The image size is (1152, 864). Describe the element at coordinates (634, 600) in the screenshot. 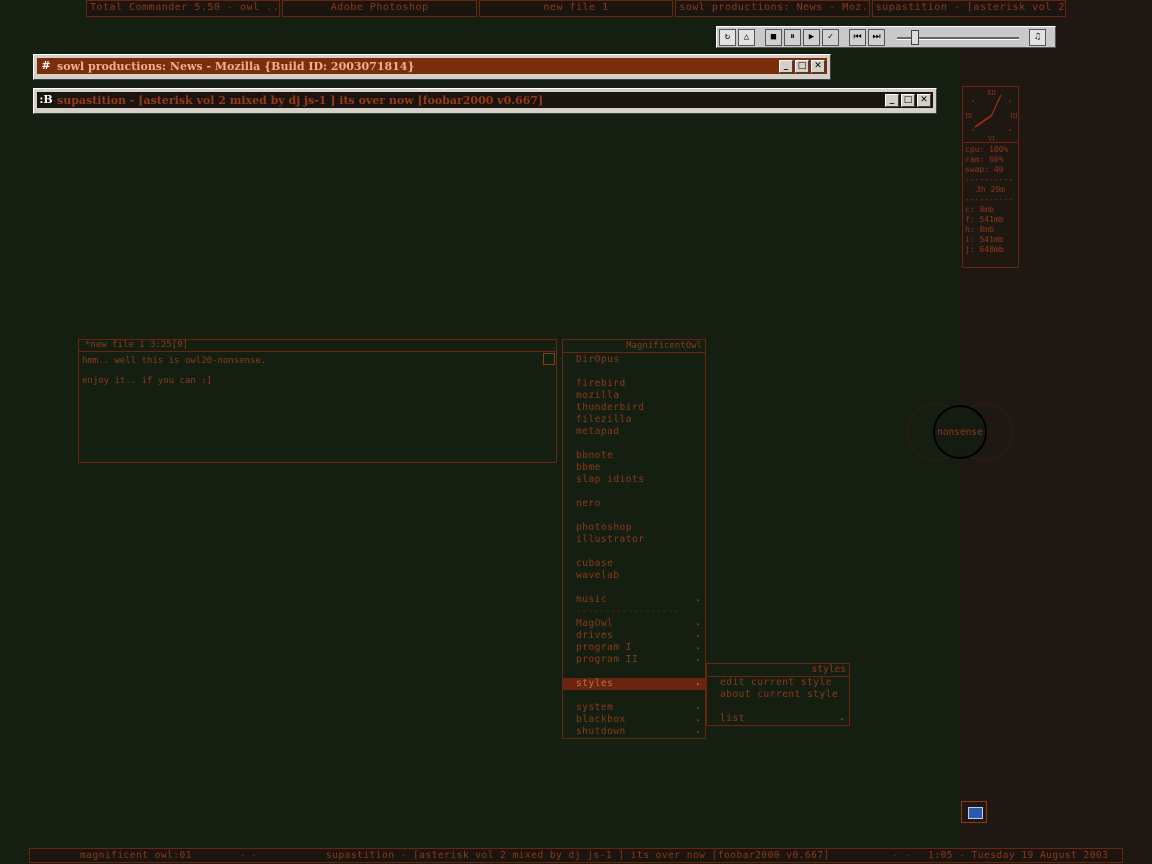

I see `menu-item-music: music ▸` at that location.